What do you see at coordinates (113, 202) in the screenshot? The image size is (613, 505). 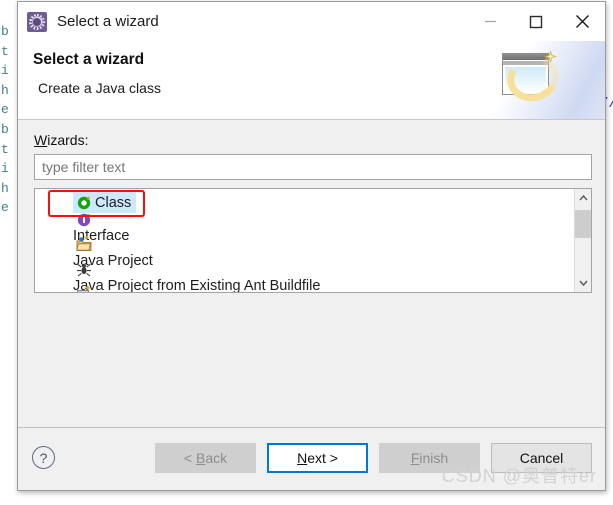 I see `tree-item-label: Class` at bounding box center [113, 202].